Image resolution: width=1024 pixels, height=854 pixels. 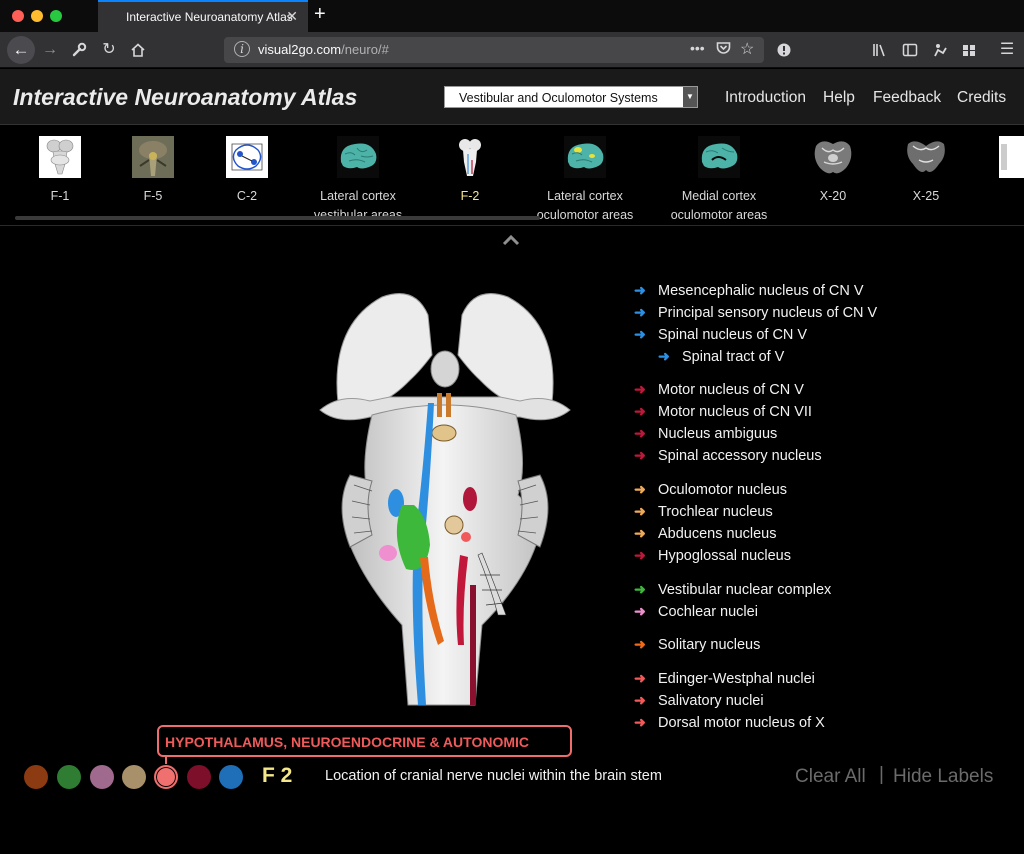 I want to click on legend-item: ➜ Abducens nucleus, so click(x=705, y=535).